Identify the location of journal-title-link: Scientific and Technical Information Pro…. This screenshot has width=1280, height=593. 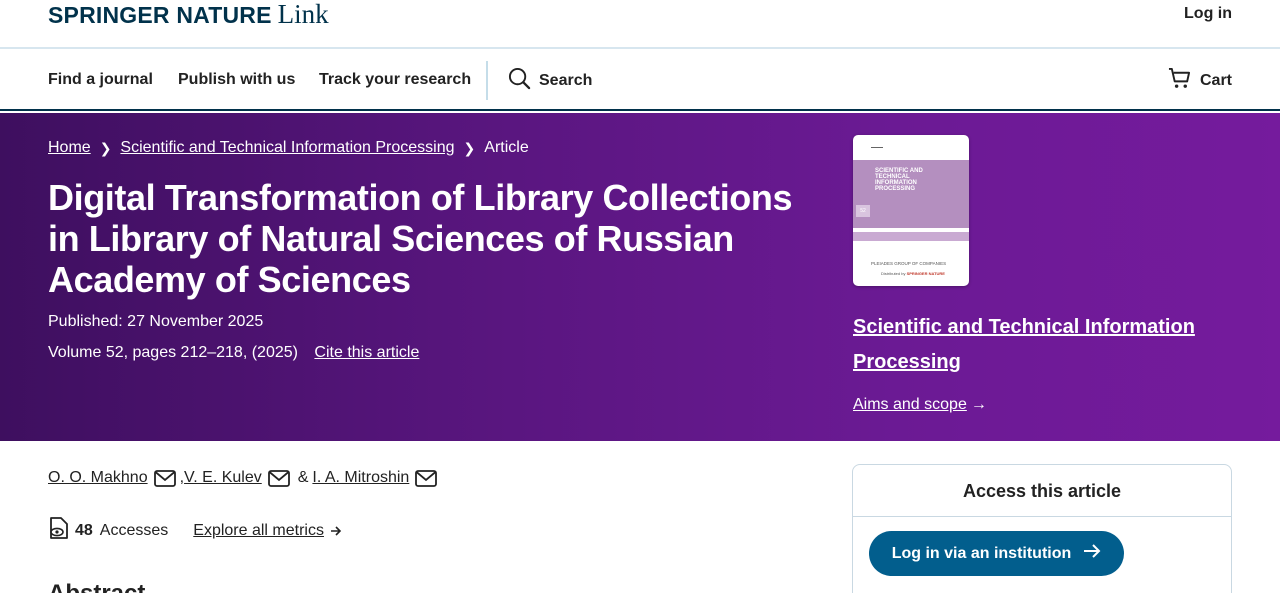
(1043, 345).